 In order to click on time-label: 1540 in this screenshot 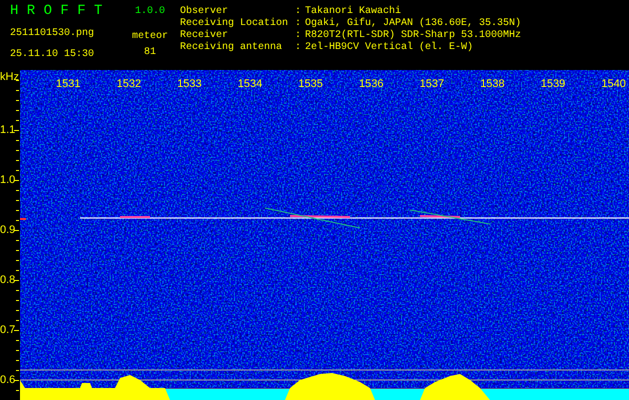, I will do `click(613, 84)`.